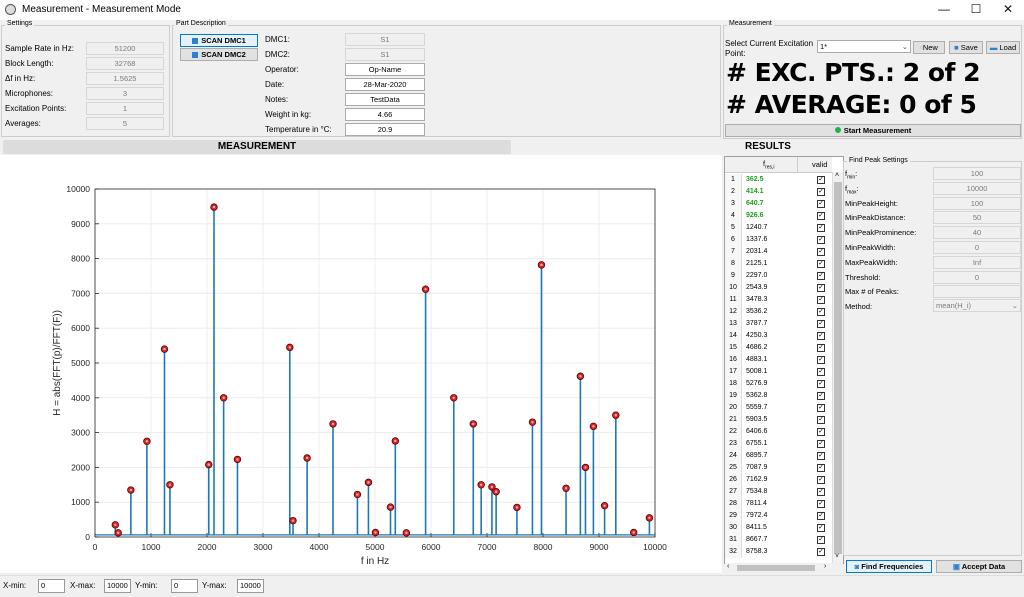 The width and height of the screenshot is (1024, 597). Describe the element at coordinates (728, 566) in the screenshot. I see `scroll-left-icon: ‹` at that location.